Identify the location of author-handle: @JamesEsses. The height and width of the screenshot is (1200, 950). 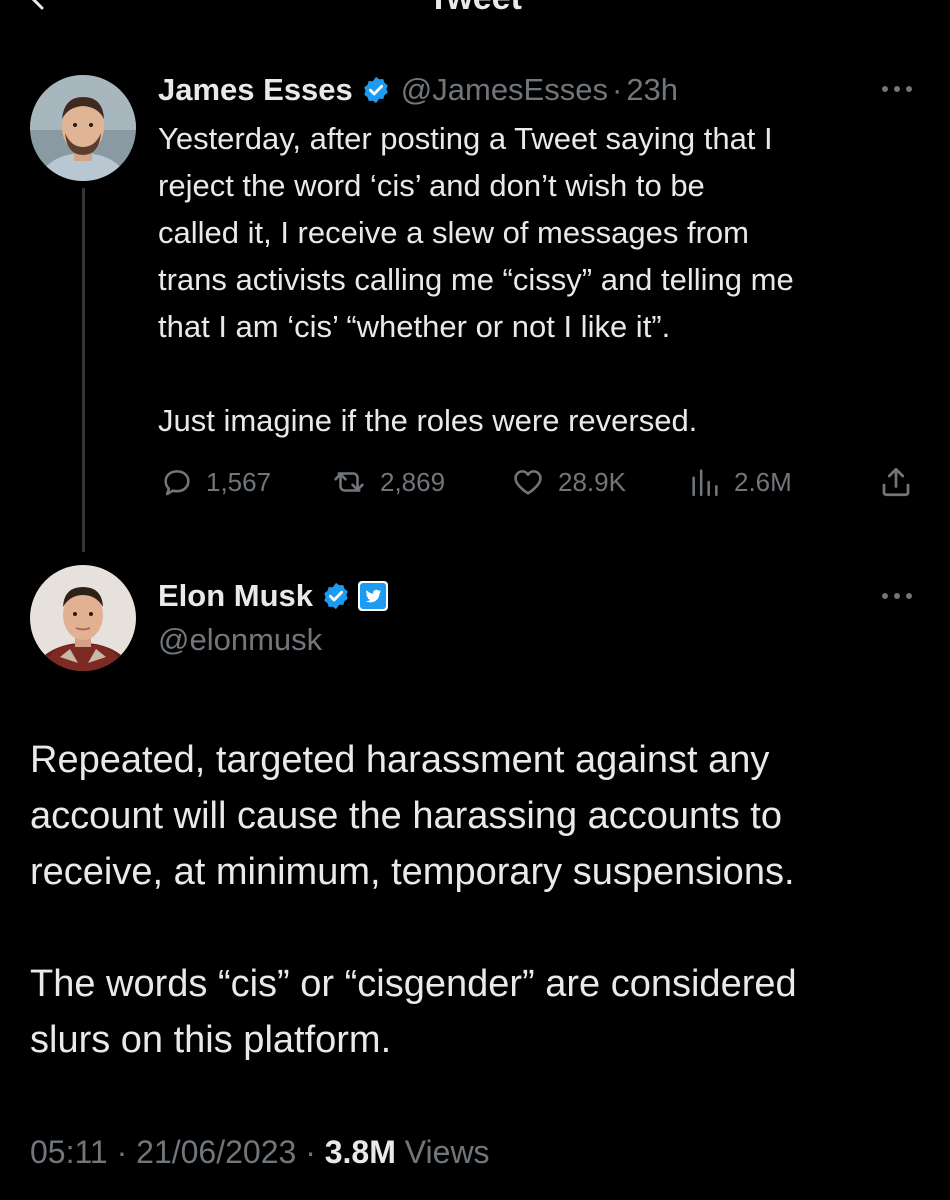
(504, 90).